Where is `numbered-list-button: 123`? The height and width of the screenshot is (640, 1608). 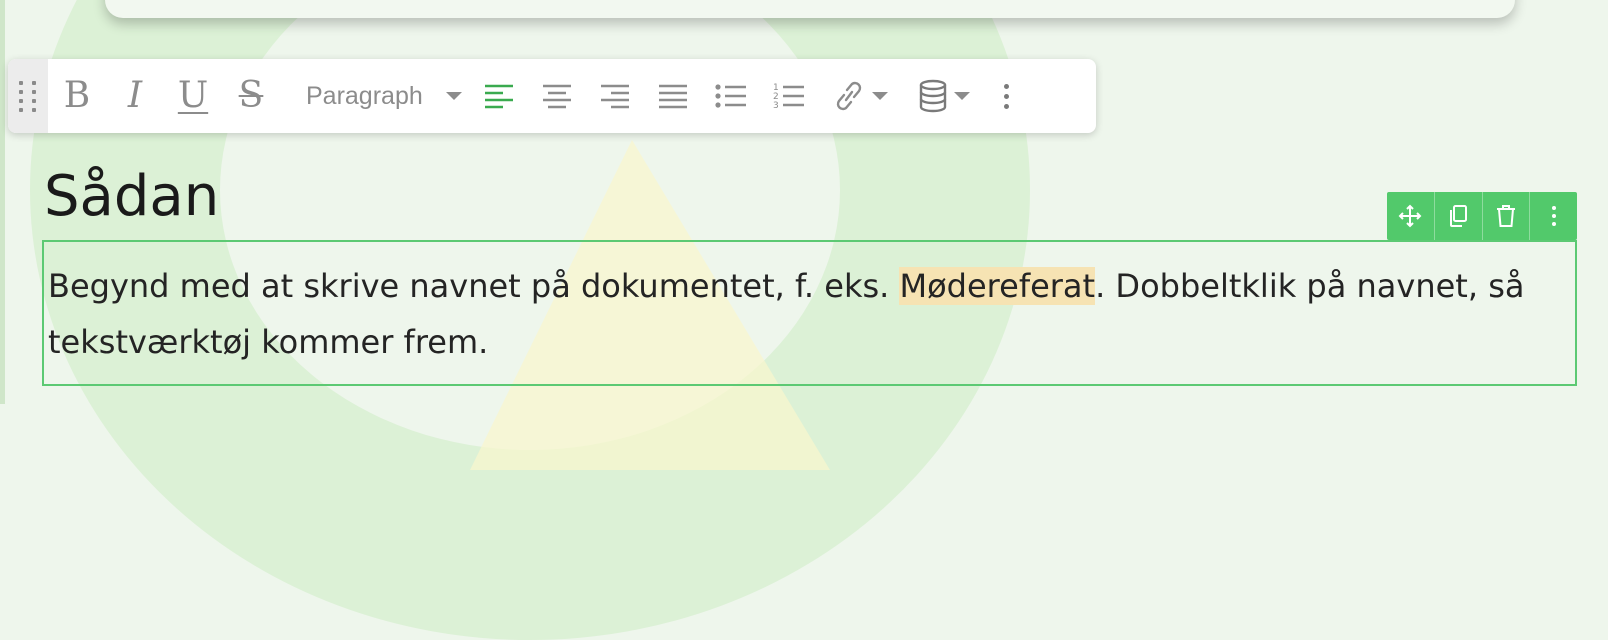
numbered-list-button: 123 is located at coordinates (789, 96).